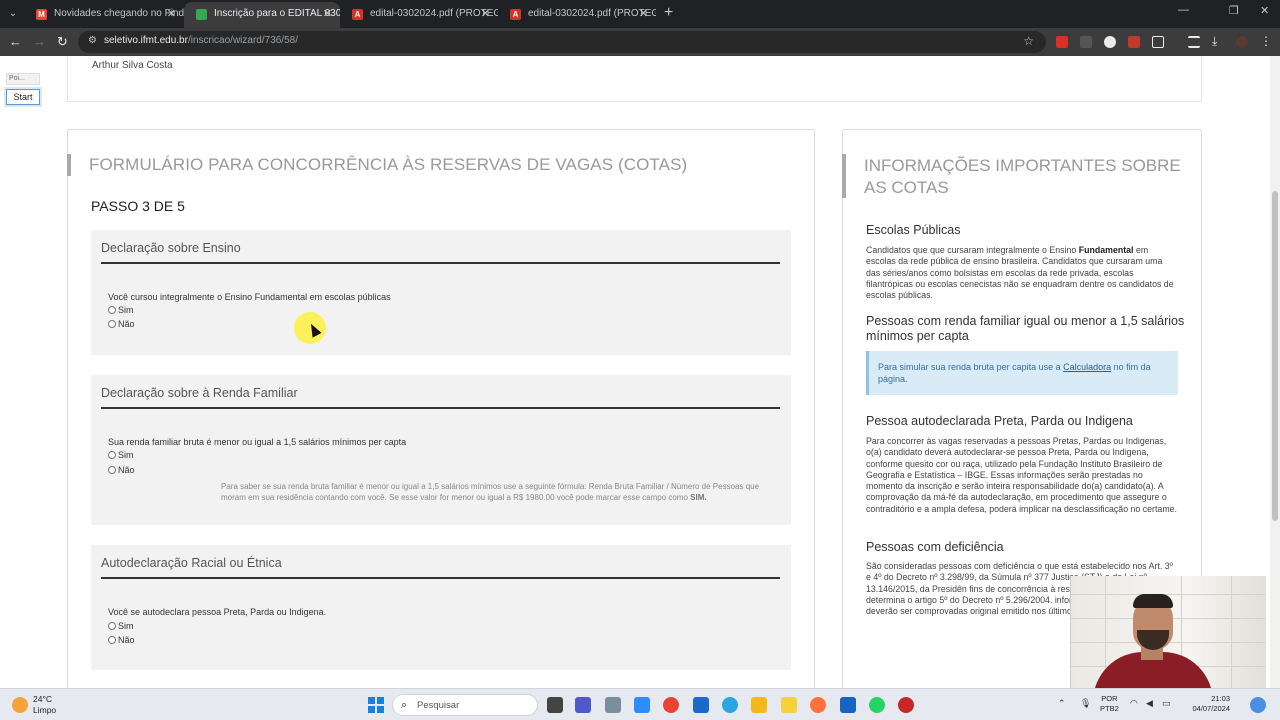  I want to click on firefox-icon, so click(818, 705).